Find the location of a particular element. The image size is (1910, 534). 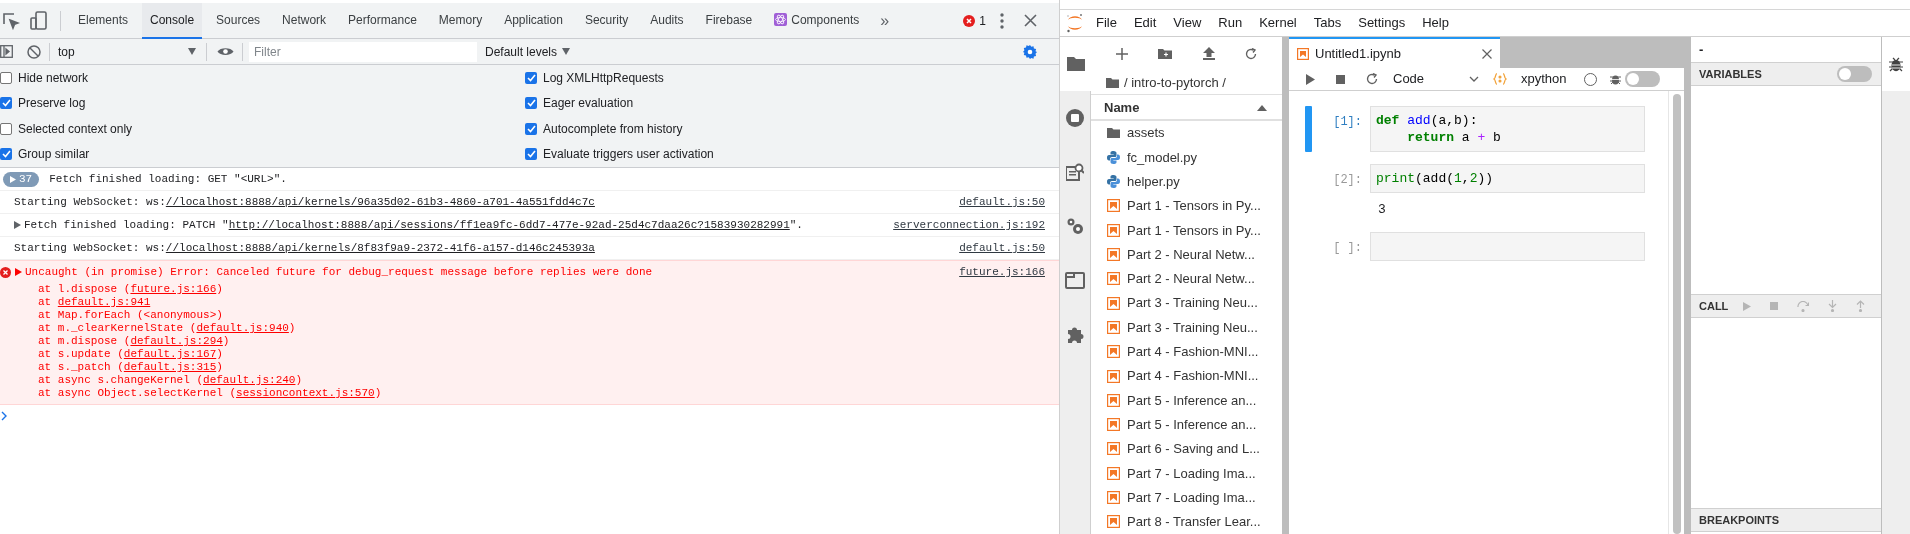

source-link: future.js:166 is located at coordinates (1002, 272).